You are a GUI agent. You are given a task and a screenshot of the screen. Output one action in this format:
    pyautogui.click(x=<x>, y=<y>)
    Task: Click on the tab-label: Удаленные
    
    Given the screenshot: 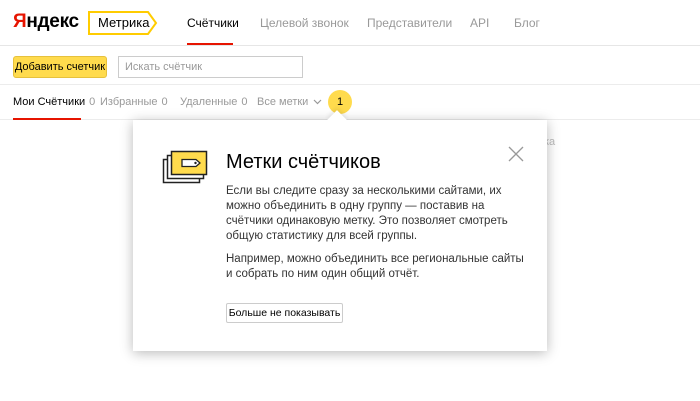 What is the action you would take?
    pyautogui.click(x=209, y=102)
    